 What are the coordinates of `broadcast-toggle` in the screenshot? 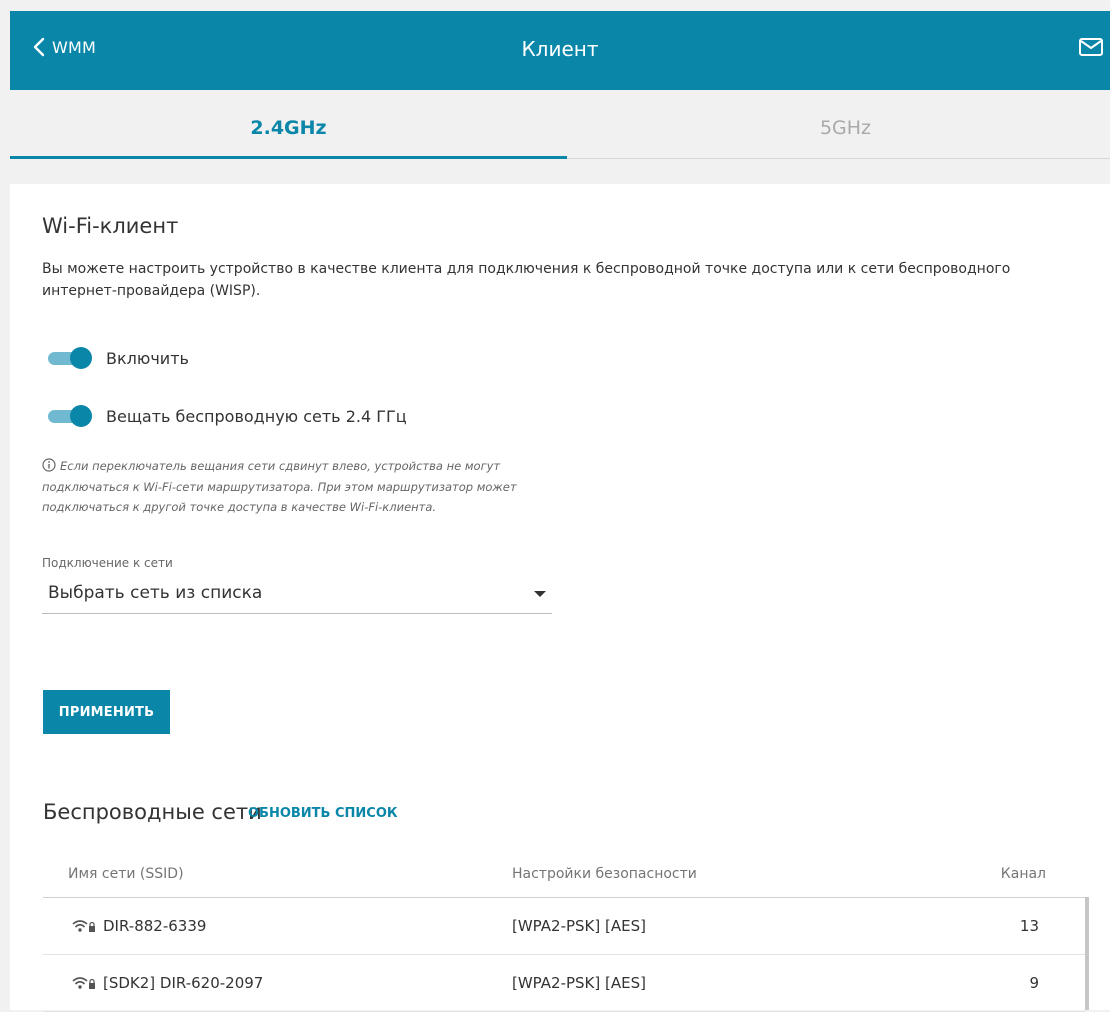 It's located at (71, 416).